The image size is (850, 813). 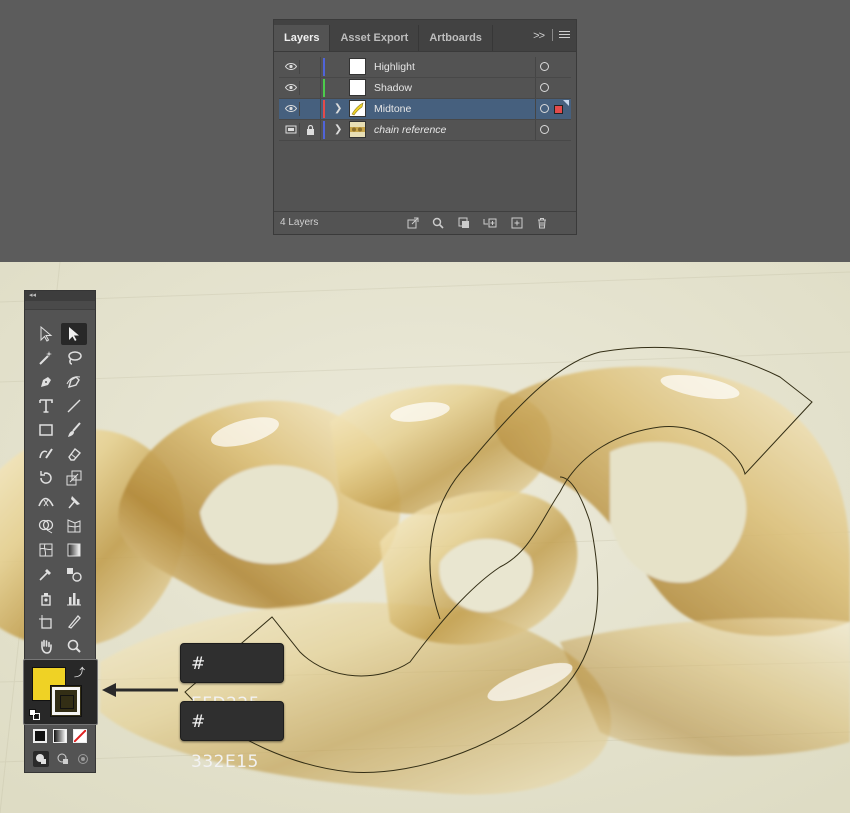 I want to click on tab-divider, so click(x=552, y=35).